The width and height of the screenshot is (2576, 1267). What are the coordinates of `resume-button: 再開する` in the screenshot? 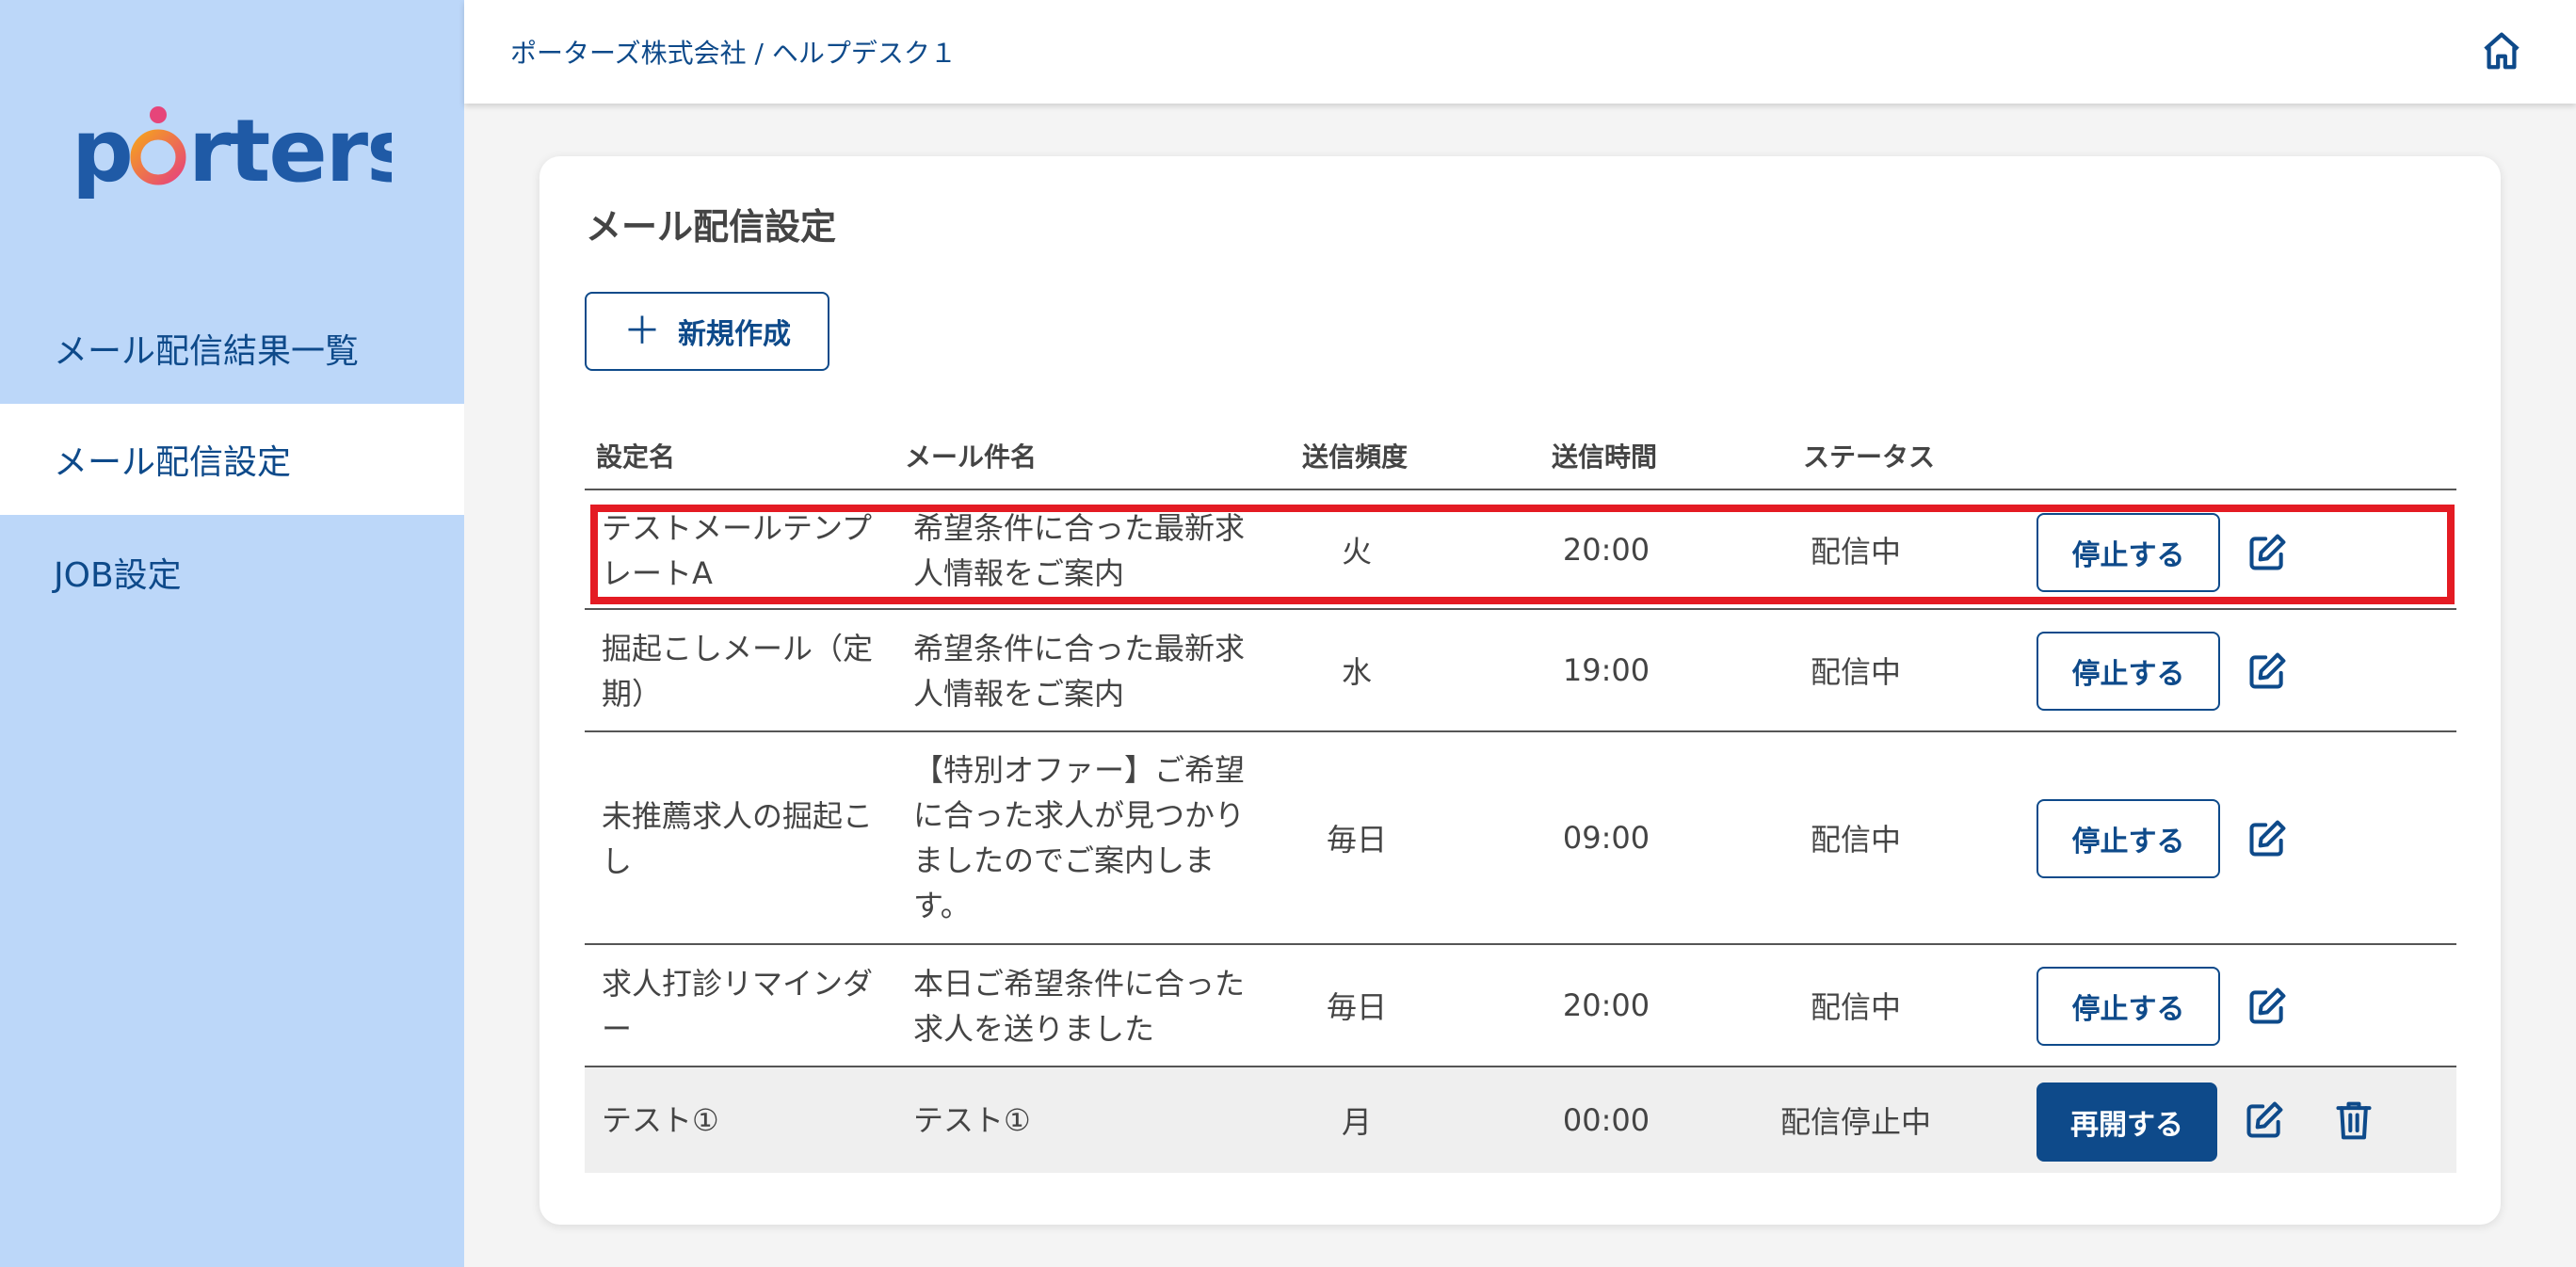 It's located at (2127, 1122).